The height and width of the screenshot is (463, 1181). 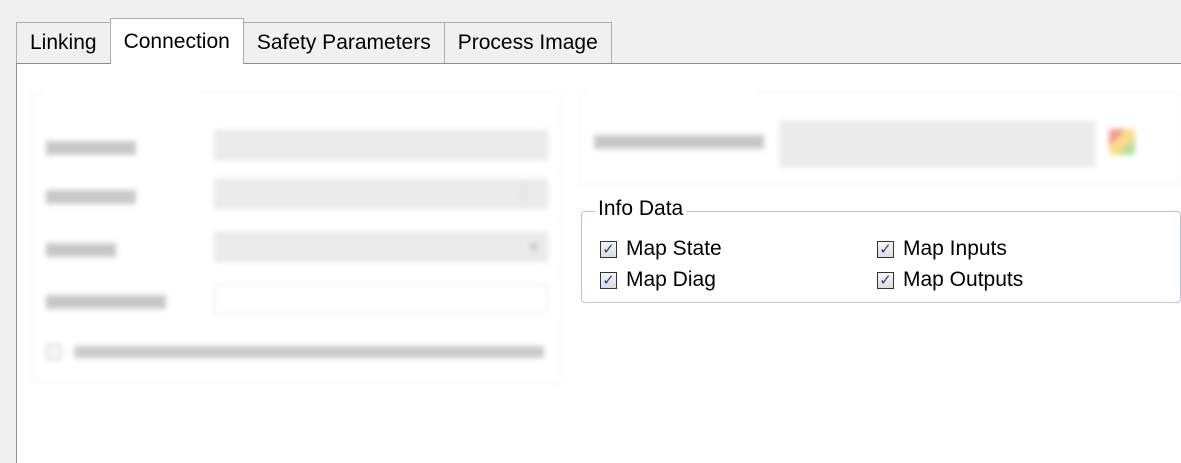 I want to click on map-inputs-label: Map Inputs, so click(x=955, y=248).